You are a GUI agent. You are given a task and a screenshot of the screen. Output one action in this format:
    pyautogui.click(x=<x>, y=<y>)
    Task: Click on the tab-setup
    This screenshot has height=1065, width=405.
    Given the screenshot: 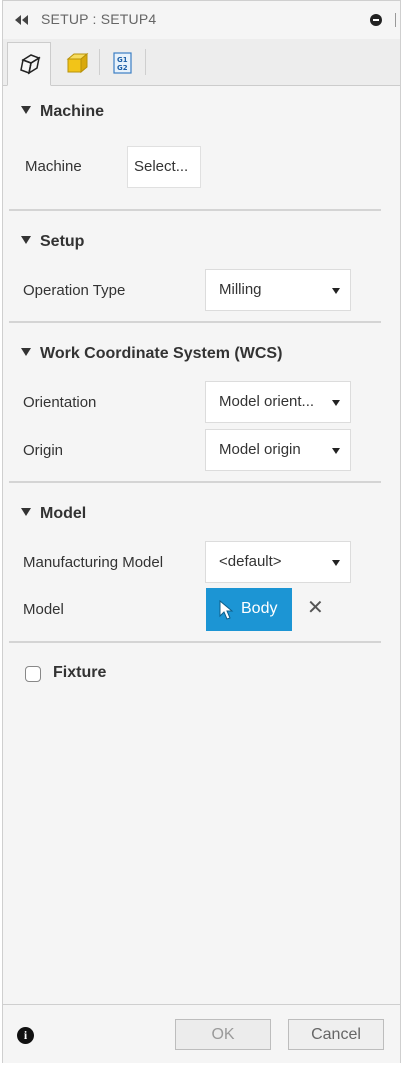 What is the action you would take?
    pyautogui.click(x=29, y=64)
    